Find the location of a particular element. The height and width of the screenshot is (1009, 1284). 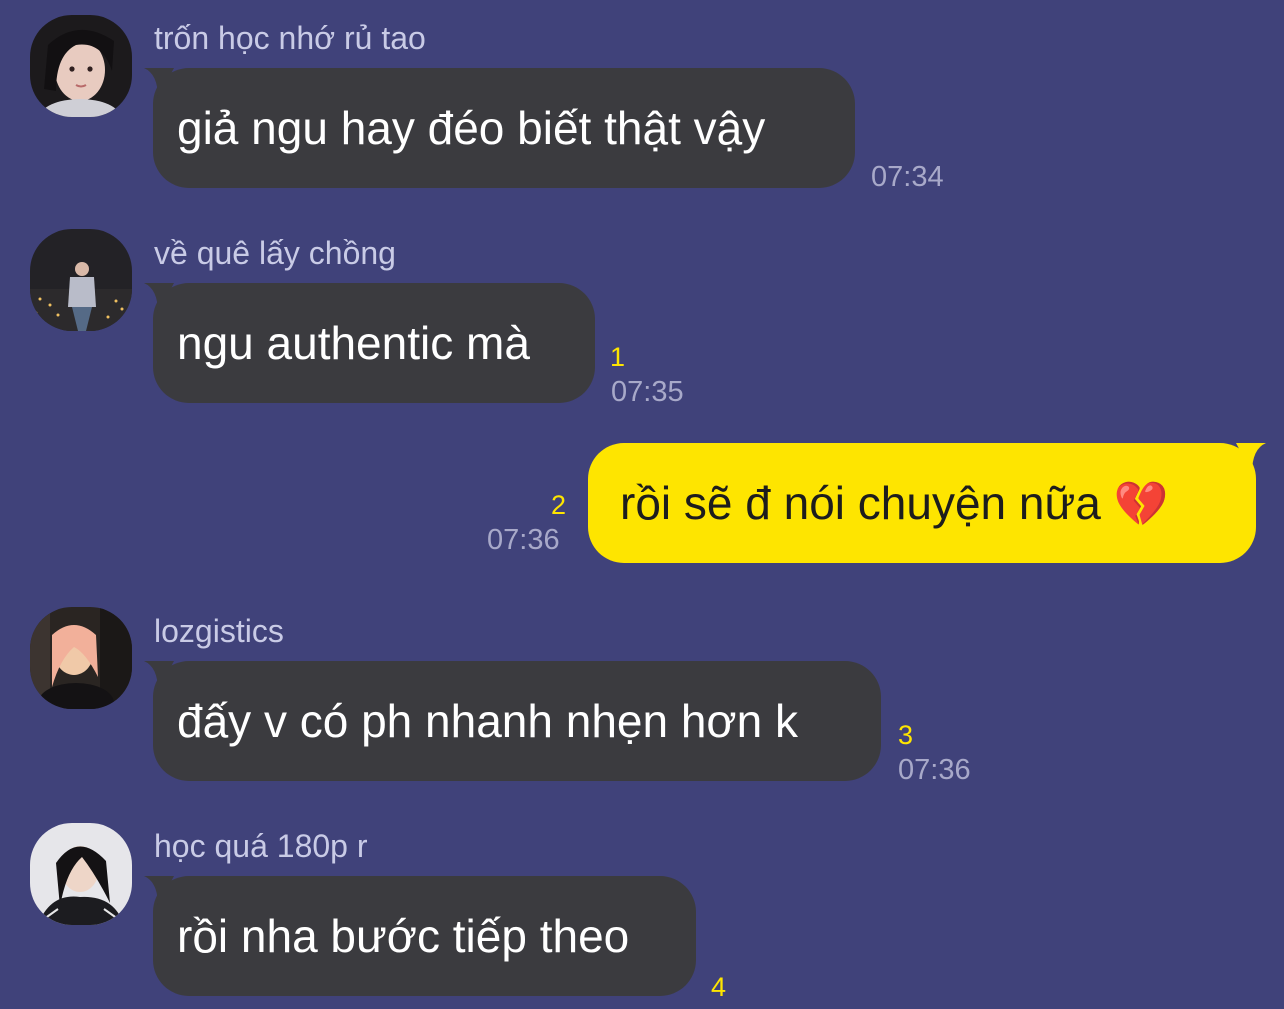

sender-name: học quá 180p r is located at coordinates (261, 846).